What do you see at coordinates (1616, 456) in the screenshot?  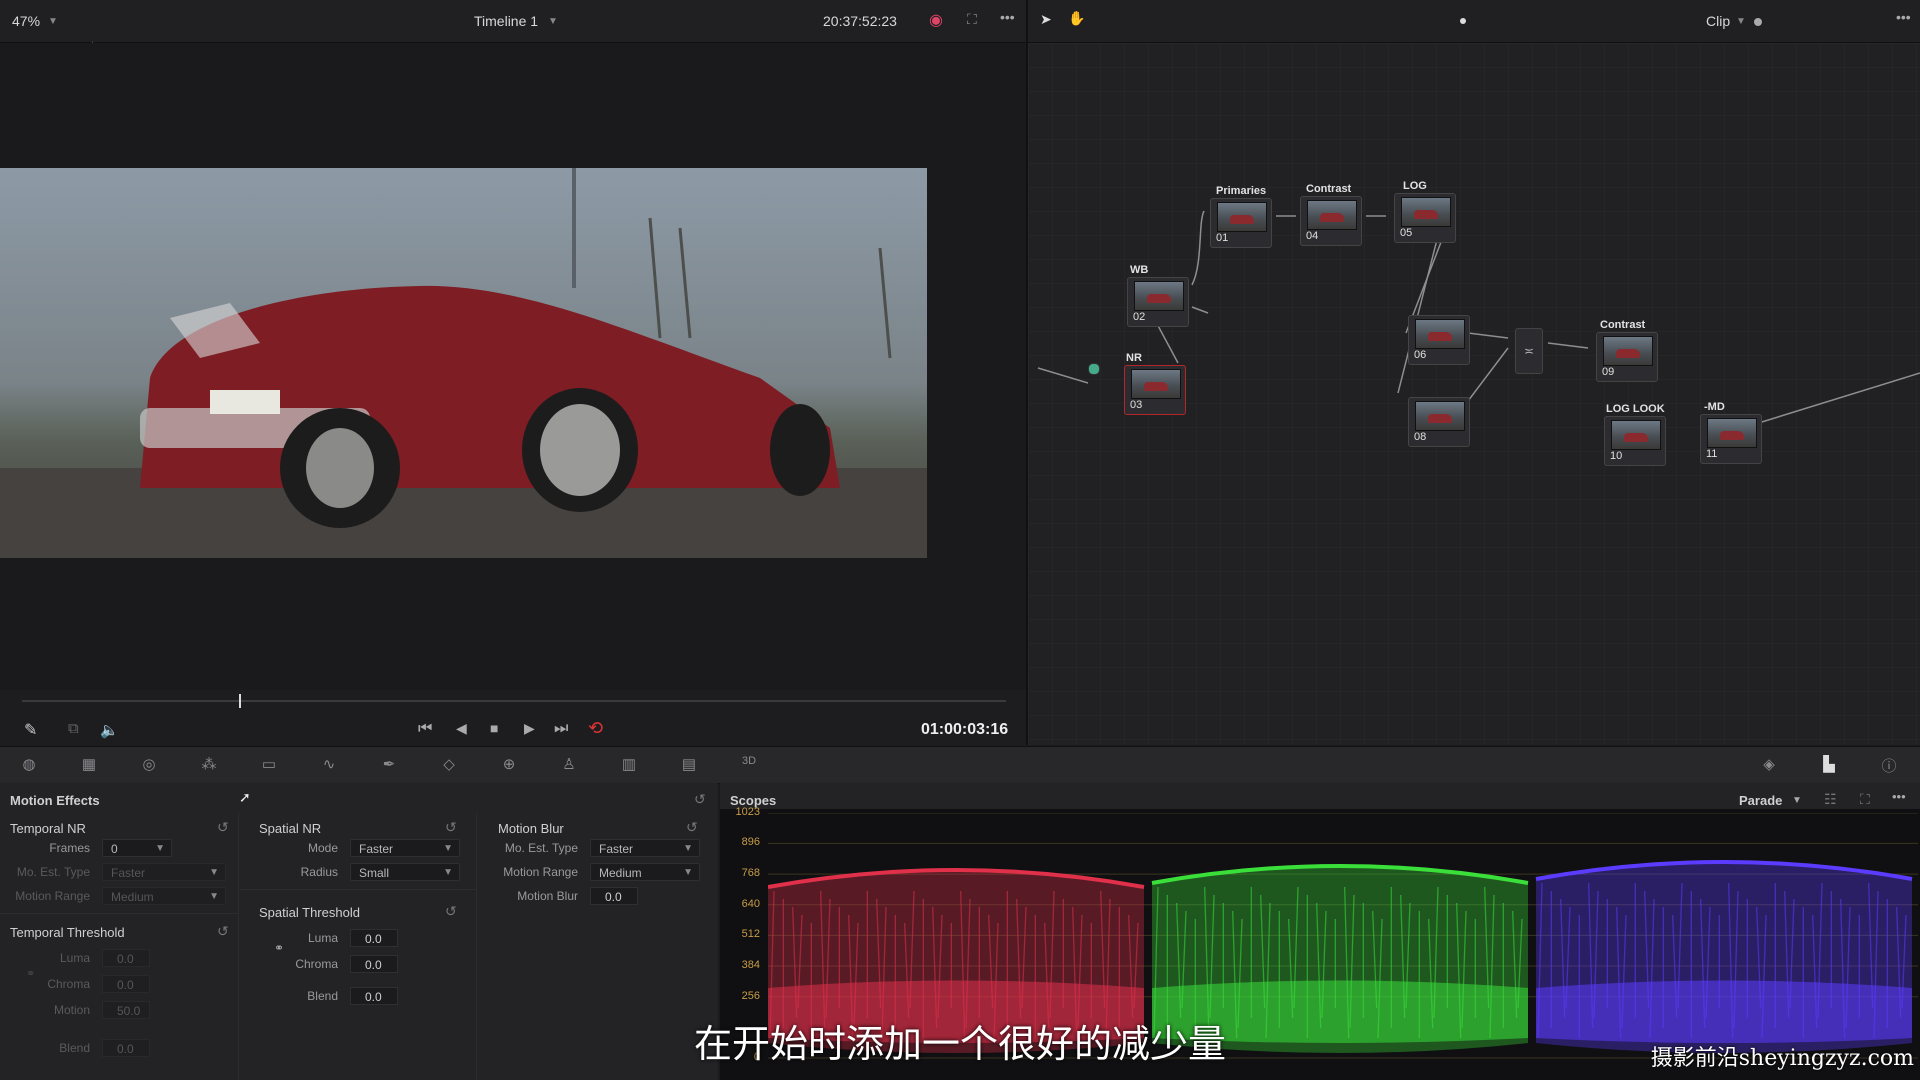 I see `node-number: 10` at bounding box center [1616, 456].